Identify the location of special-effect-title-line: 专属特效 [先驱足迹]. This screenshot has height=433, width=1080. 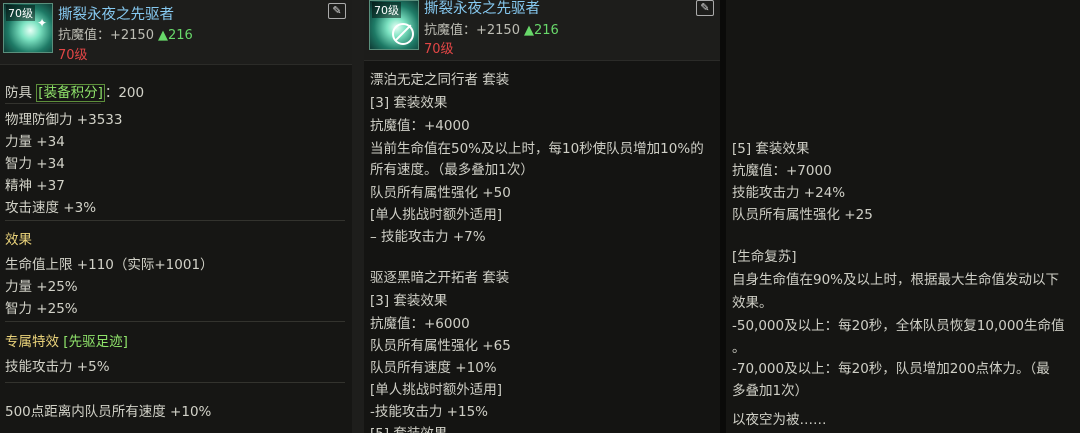
(66, 340).